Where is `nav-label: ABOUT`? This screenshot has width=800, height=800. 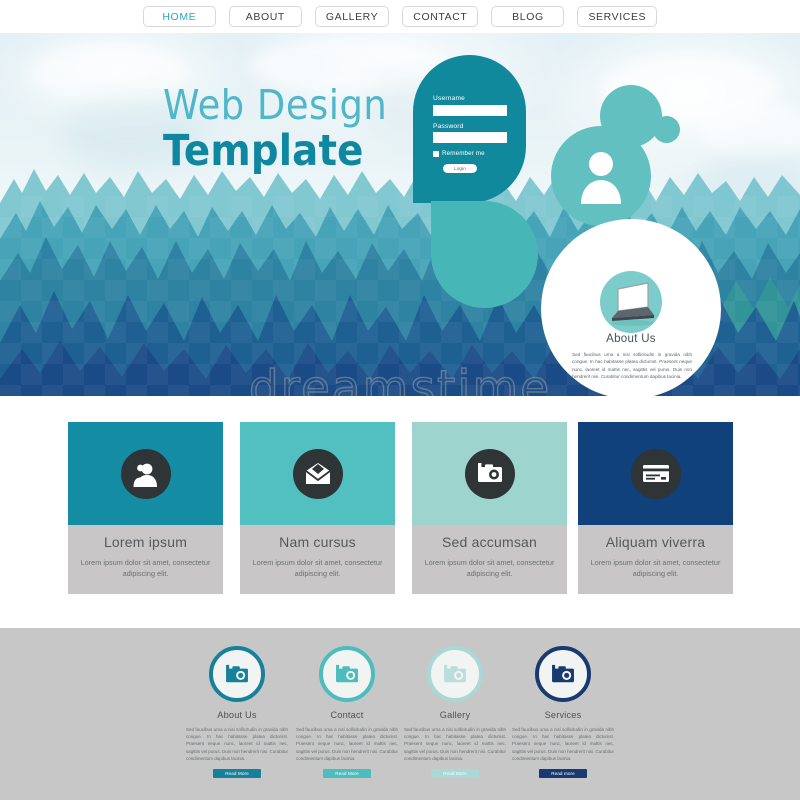 nav-label: ABOUT is located at coordinates (265, 16).